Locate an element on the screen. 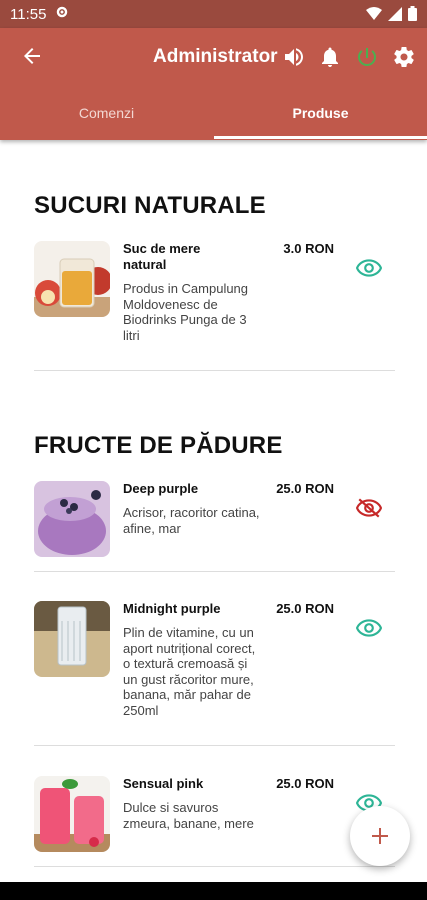  wifi-icon is located at coordinates (374, 13).